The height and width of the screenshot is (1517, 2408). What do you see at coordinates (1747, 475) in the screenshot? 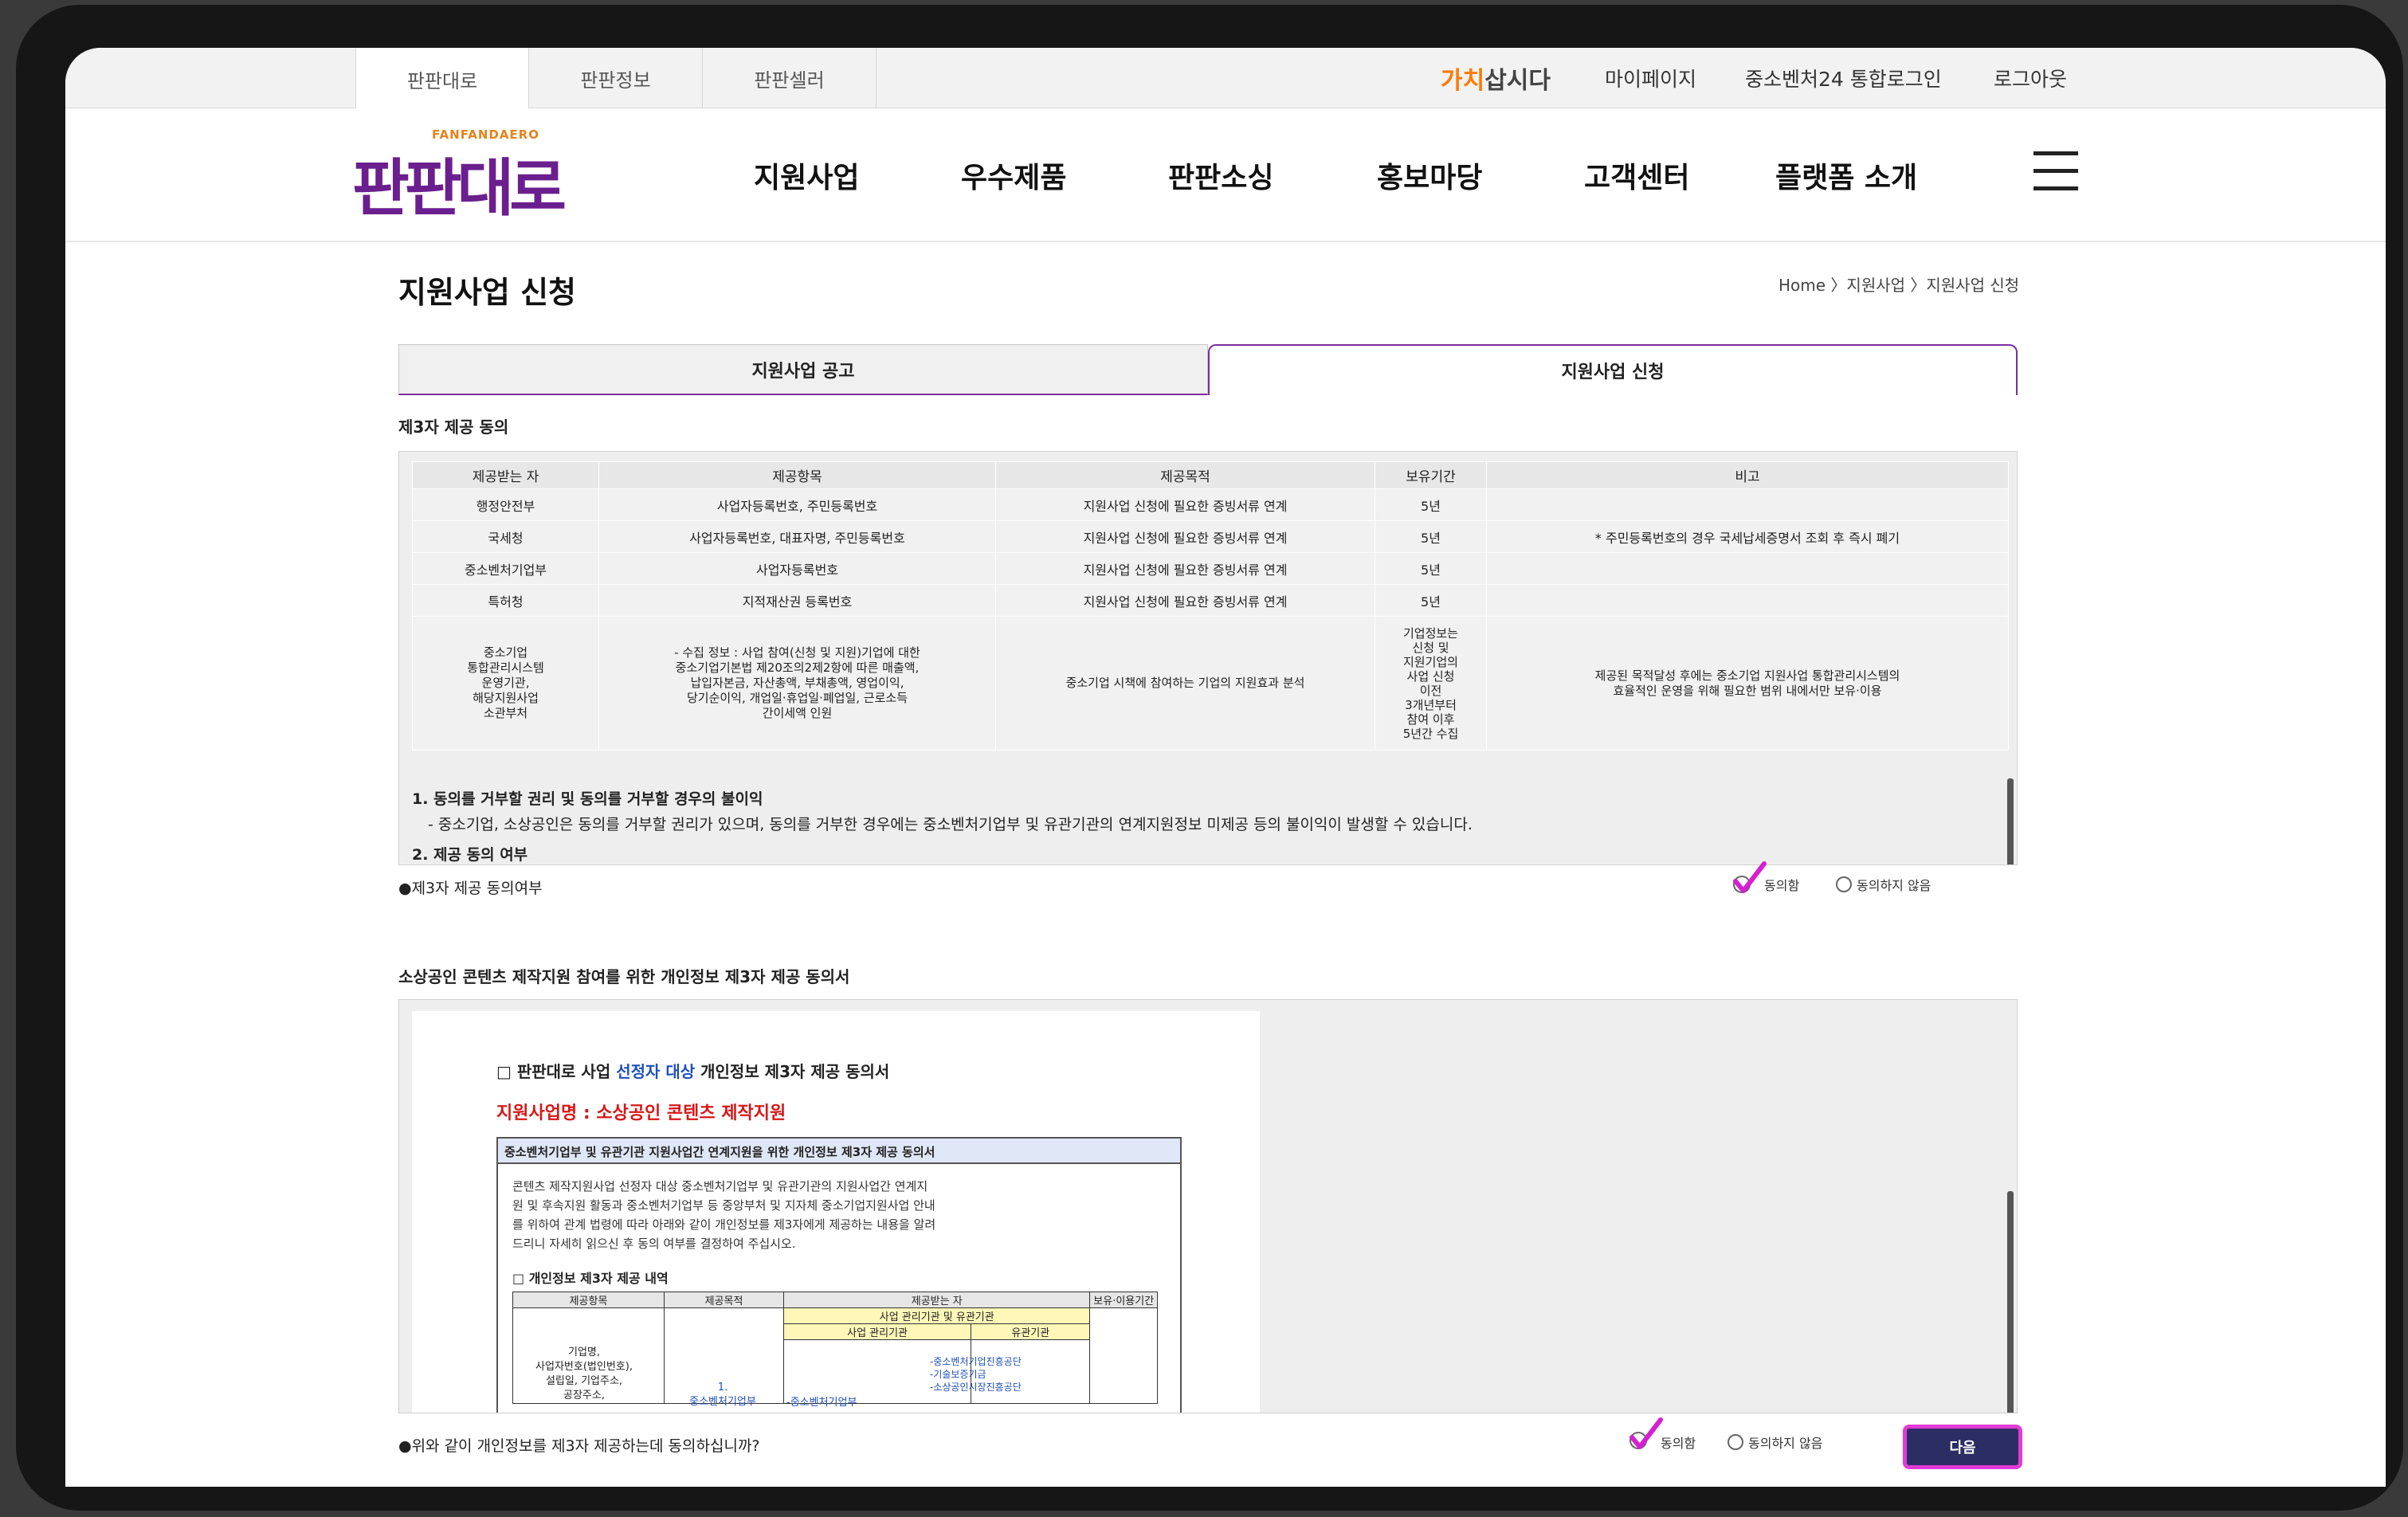
I see `table-header: 비고` at bounding box center [1747, 475].